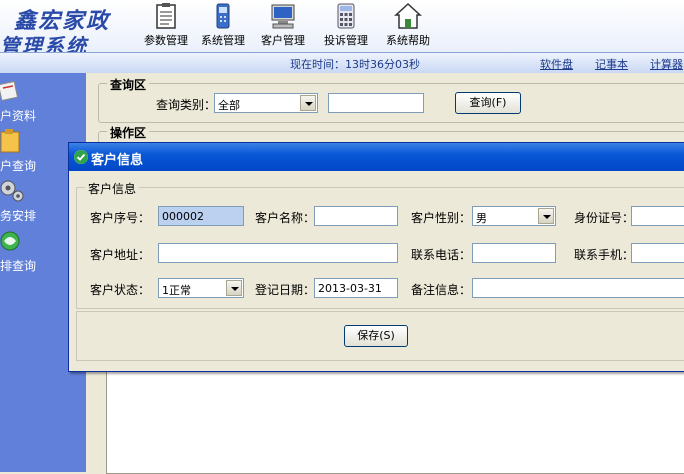  What do you see at coordinates (514, 253) in the screenshot?
I see `phone-field` at bounding box center [514, 253].